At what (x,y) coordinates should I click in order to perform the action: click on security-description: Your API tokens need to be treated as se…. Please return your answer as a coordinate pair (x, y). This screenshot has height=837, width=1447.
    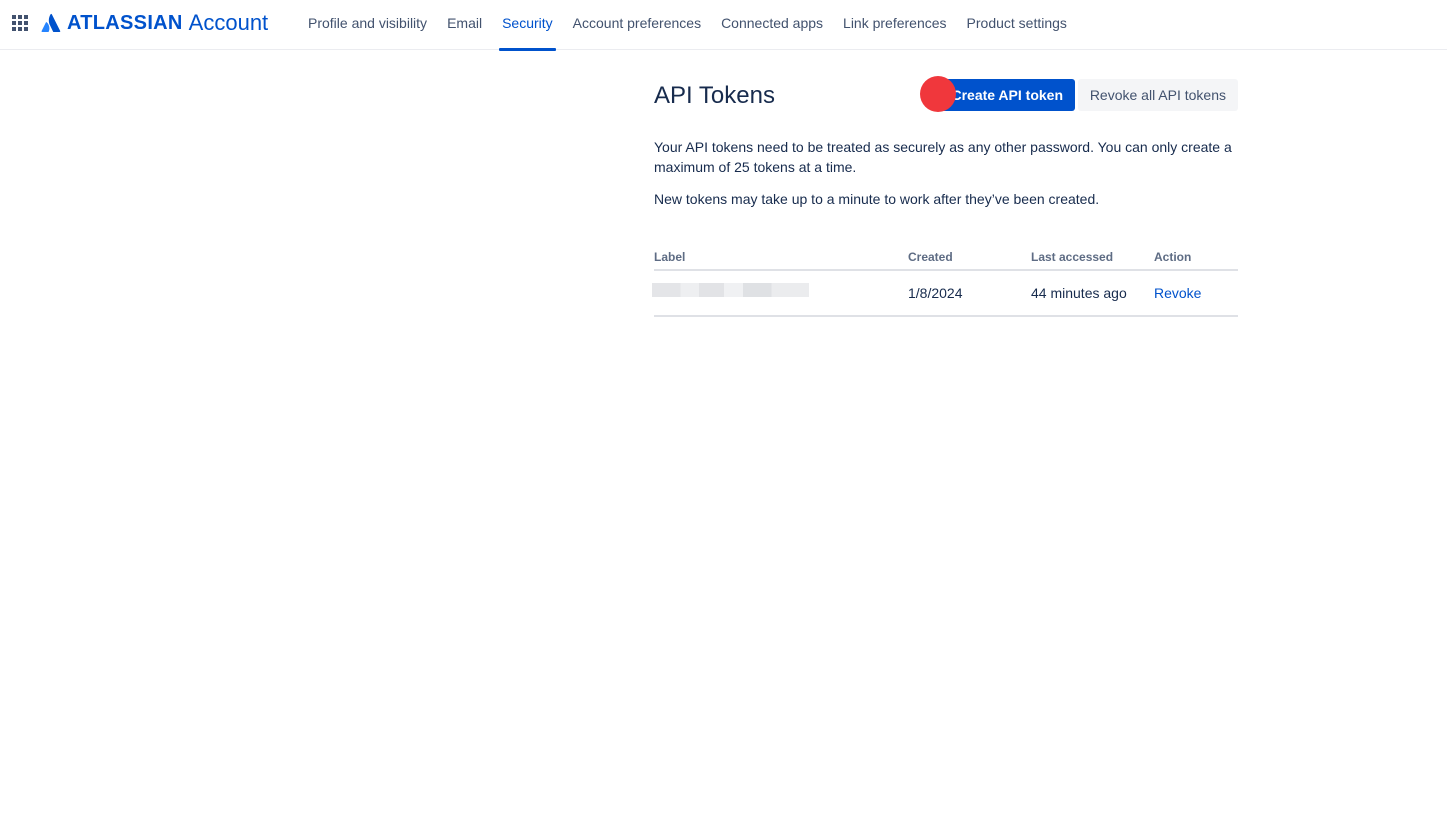
    Looking at the image, I should click on (943, 157).